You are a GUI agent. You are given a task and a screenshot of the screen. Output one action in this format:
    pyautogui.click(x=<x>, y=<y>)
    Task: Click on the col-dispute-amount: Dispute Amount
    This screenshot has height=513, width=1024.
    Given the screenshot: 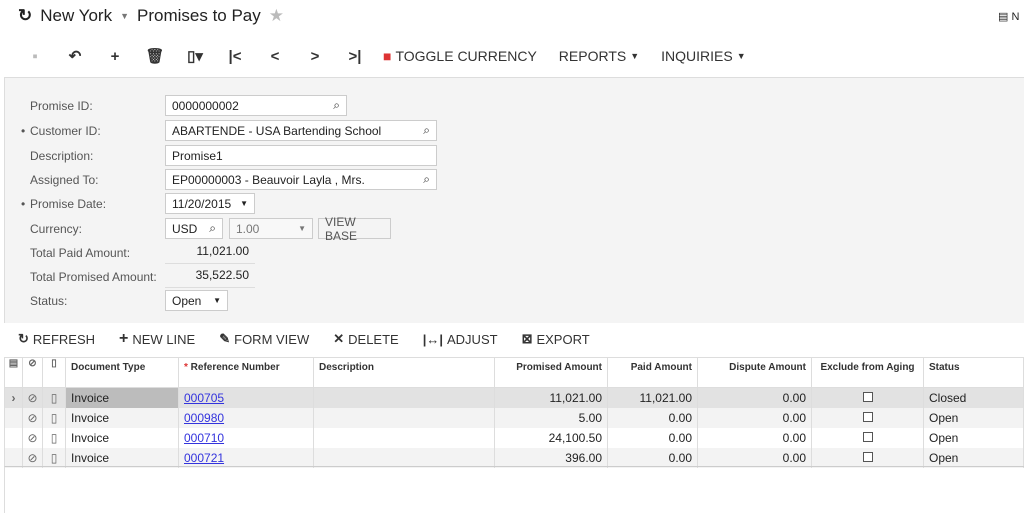 What is the action you would take?
    pyautogui.click(x=754, y=372)
    